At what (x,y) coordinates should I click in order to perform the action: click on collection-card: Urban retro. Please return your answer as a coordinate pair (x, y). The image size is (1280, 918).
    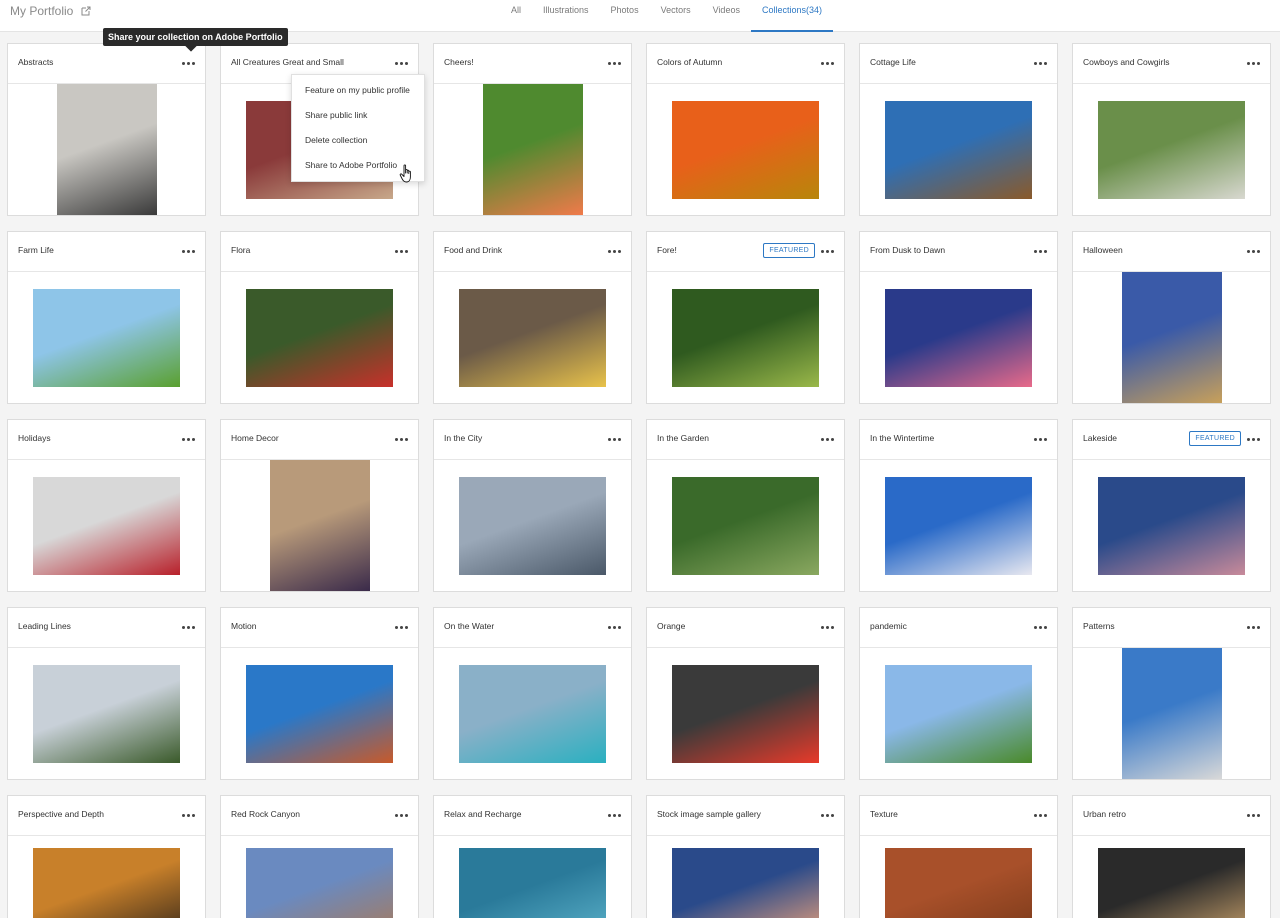
    Looking at the image, I should click on (1171, 856).